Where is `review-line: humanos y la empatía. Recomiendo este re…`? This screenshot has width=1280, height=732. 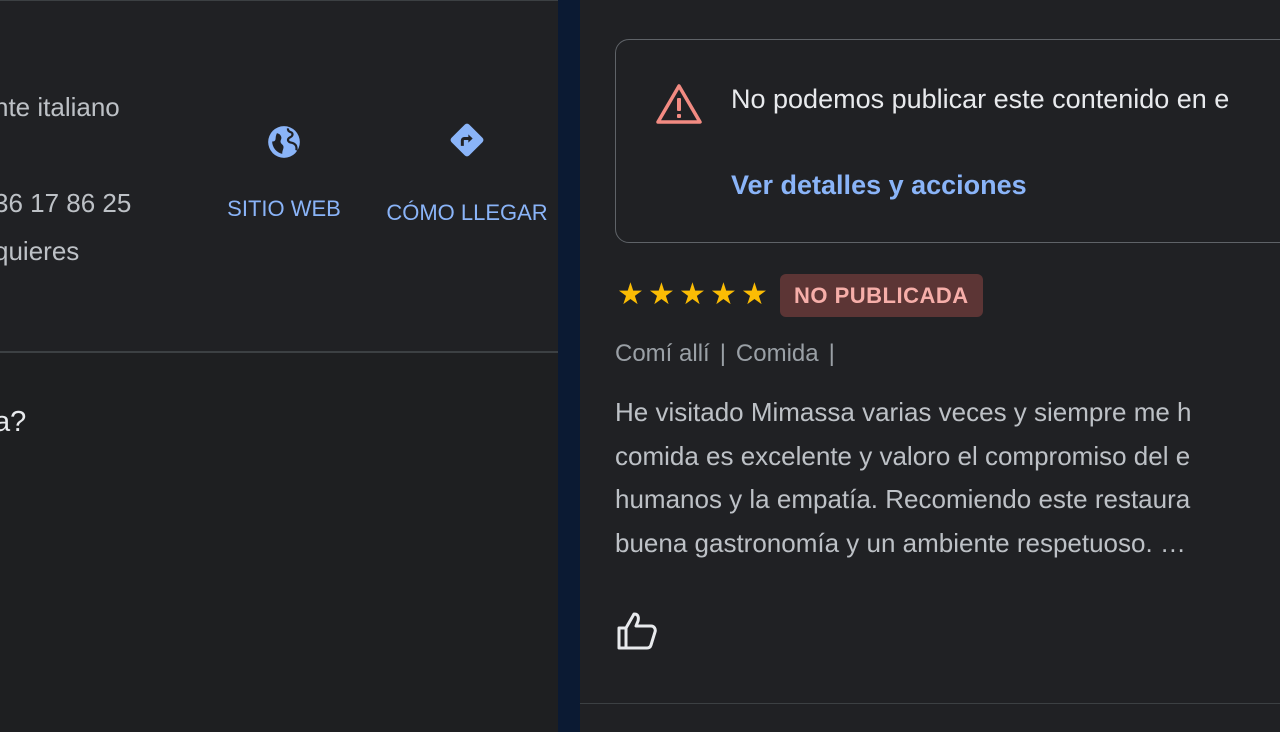
review-line: humanos y la empatía. Recomiendo este re… is located at coordinates (903, 499).